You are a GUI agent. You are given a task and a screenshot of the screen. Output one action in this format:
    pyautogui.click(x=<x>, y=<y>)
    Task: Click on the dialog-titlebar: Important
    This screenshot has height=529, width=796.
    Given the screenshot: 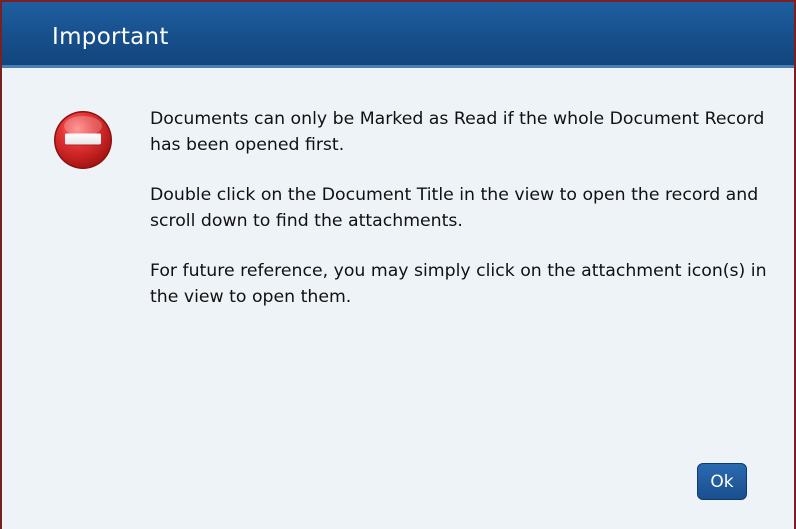 What is the action you would take?
    pyautogui.click(x=398, y=35)
    